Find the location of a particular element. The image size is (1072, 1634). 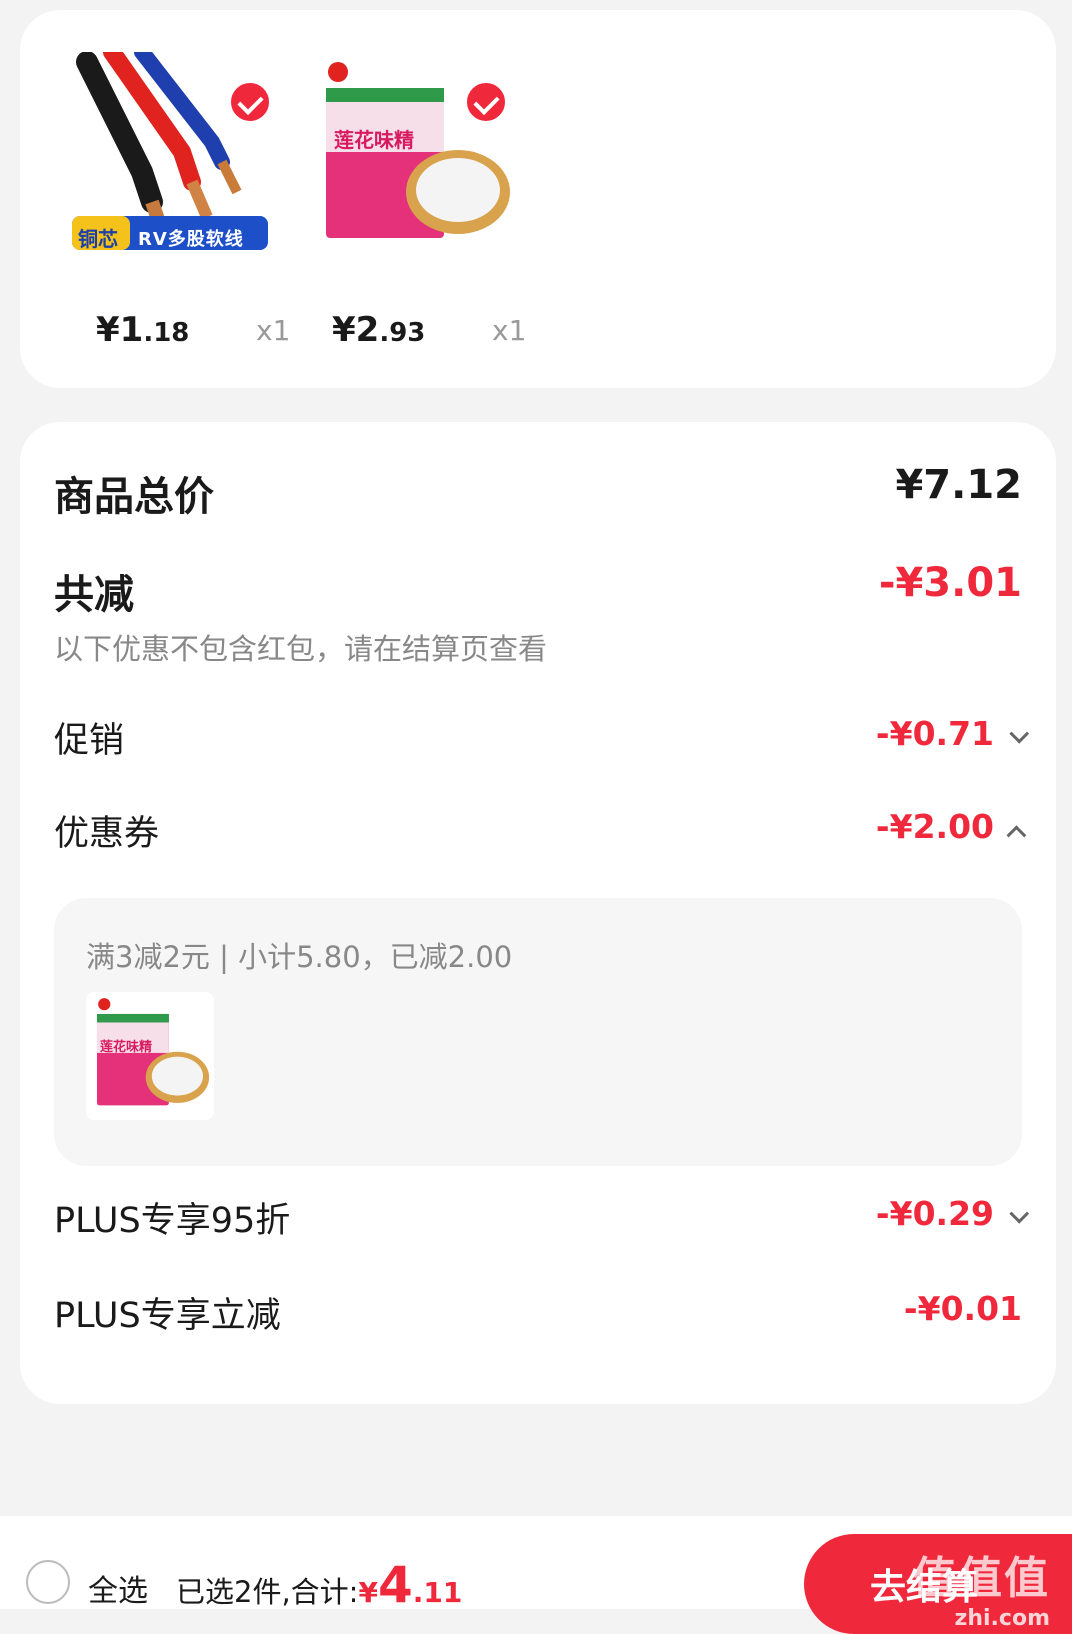

product-image-text-wire-2: RV多股软线 is located at coordinates (191, 239).